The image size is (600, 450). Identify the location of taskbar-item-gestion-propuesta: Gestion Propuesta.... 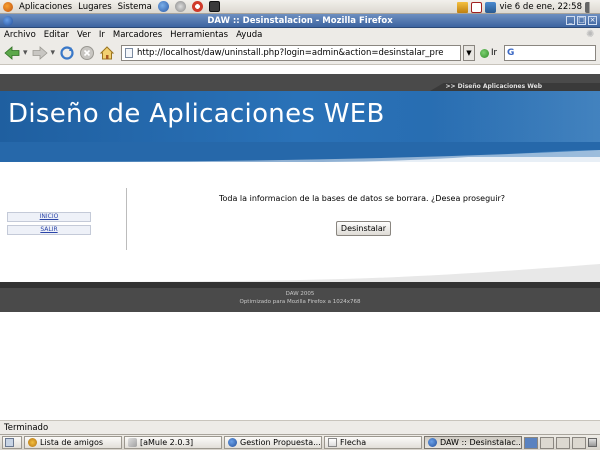
(273, 442).